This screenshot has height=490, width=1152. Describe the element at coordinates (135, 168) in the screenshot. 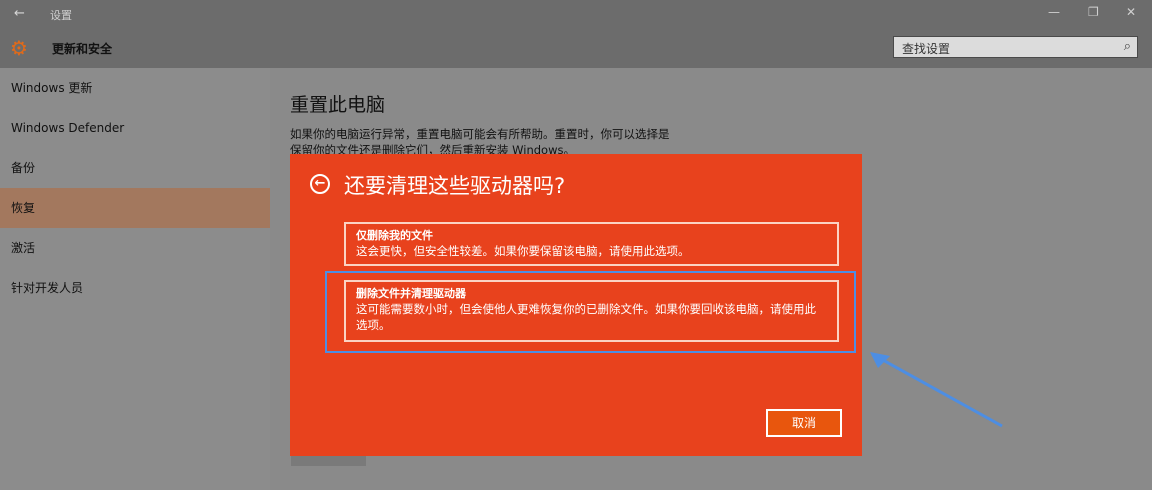

I see `sidebar-item-backup: 备份` at that location.